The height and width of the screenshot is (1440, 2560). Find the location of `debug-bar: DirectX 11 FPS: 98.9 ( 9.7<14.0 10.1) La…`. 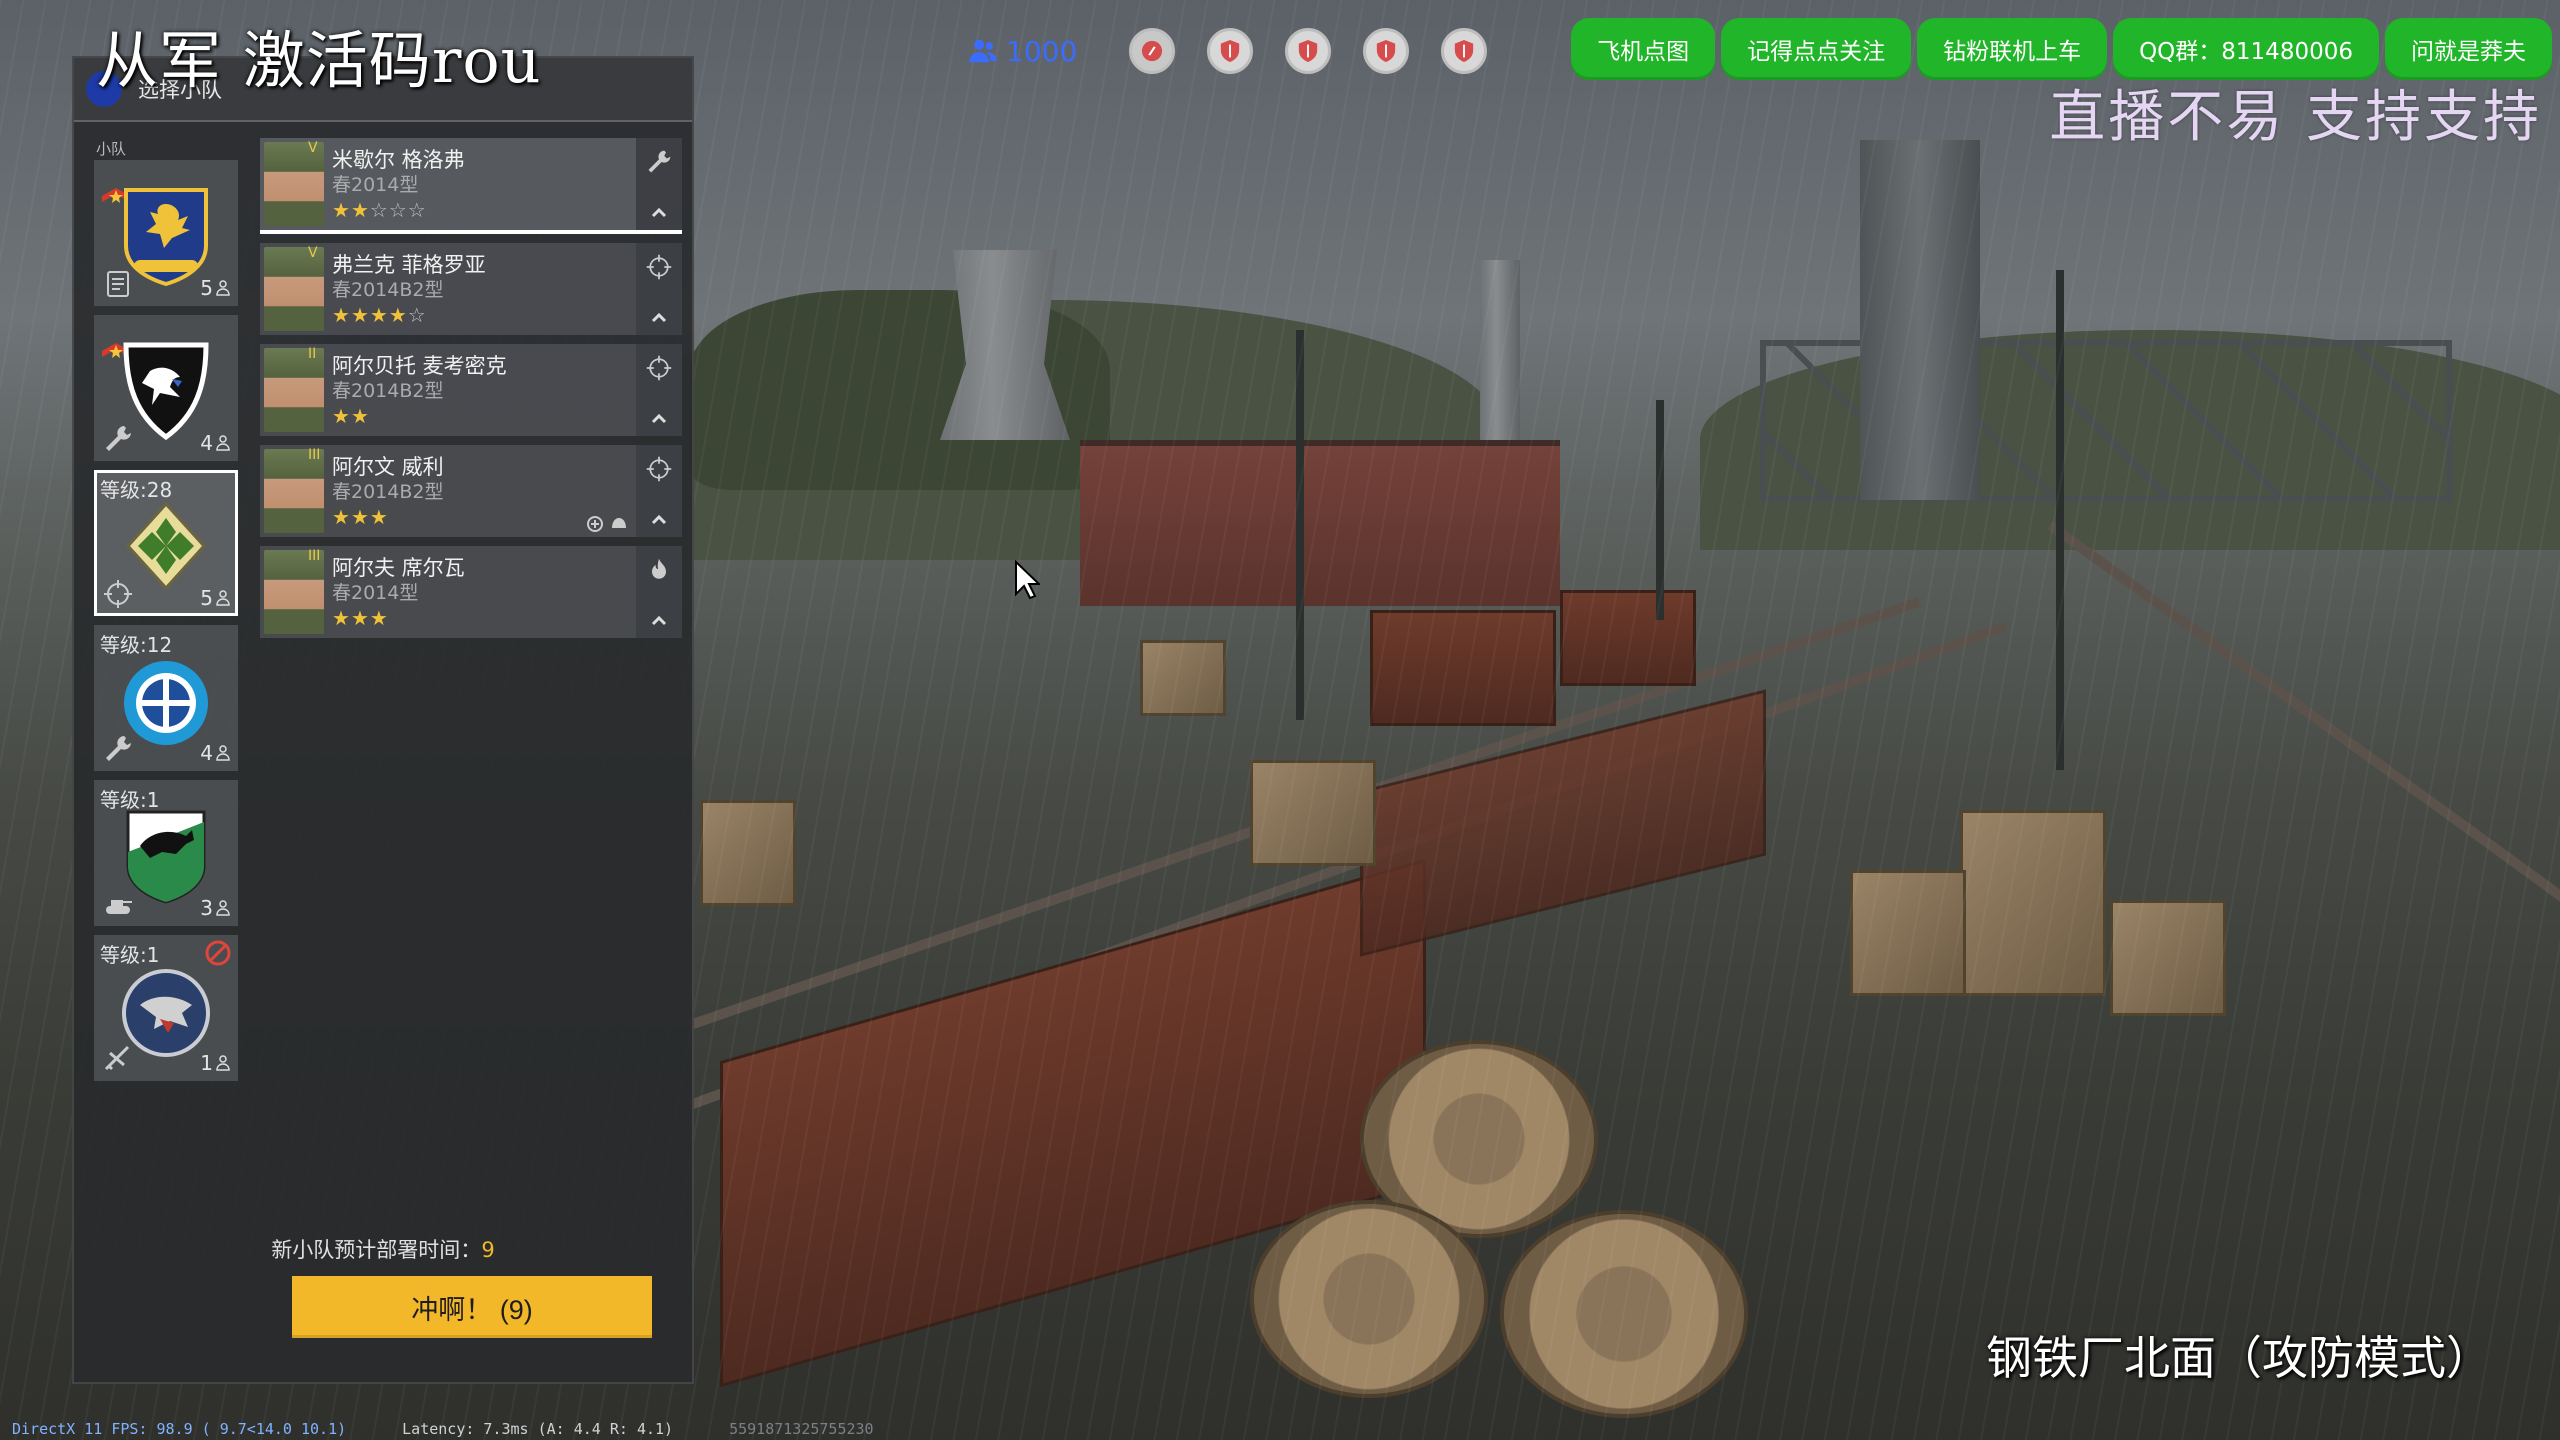

debug-bar: DirectX 11 FPS: 98.9 ( 9.7<14.0 10.1) La… is located at coordinates (443, 1429).